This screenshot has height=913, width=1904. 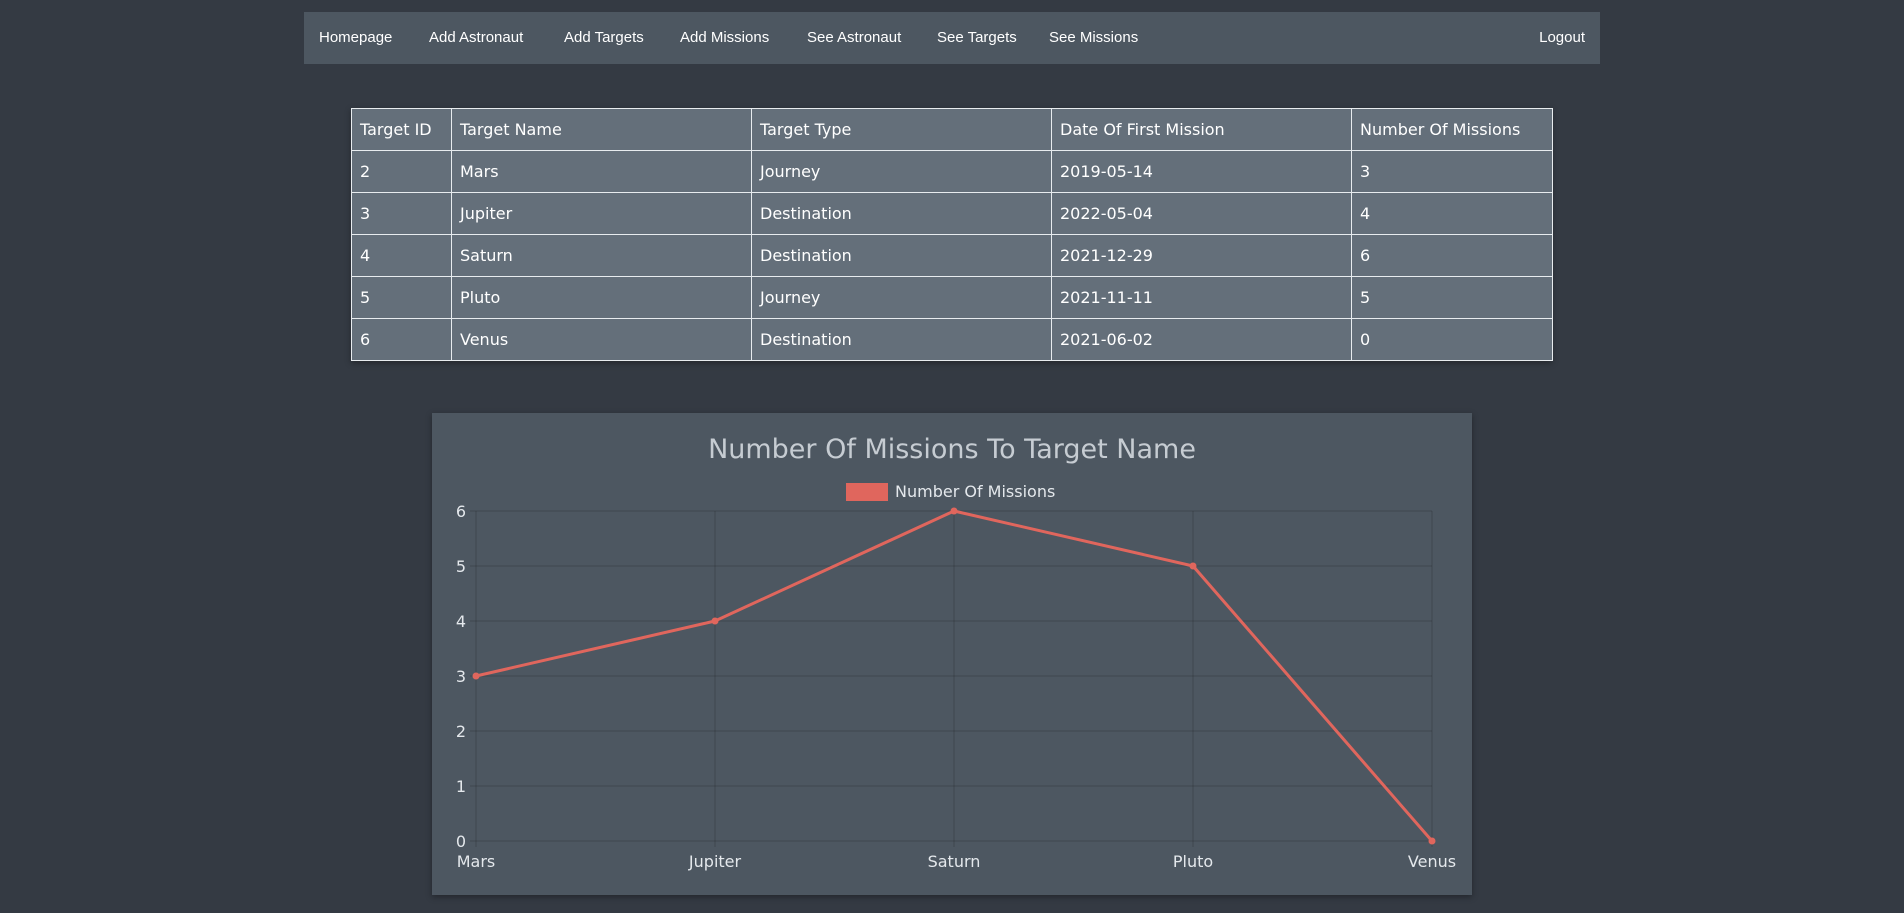 What do you see at coordinates (1452, 255) in the screenshot?
I see `cell-number-of-missions: 6` at bounding box center [1452, 255].